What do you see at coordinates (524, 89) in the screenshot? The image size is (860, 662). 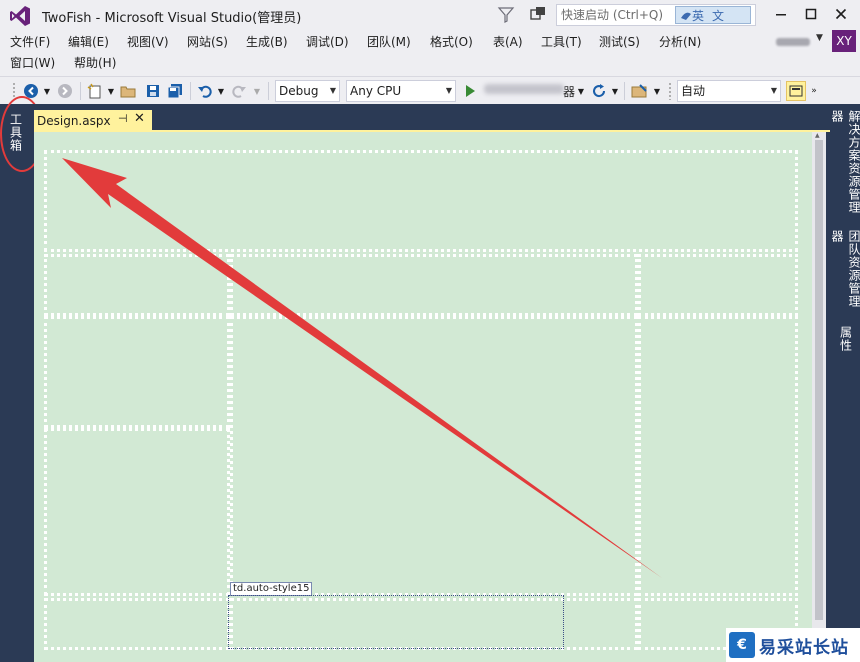 I see `start-target-name` at bounding box center [524, 89].